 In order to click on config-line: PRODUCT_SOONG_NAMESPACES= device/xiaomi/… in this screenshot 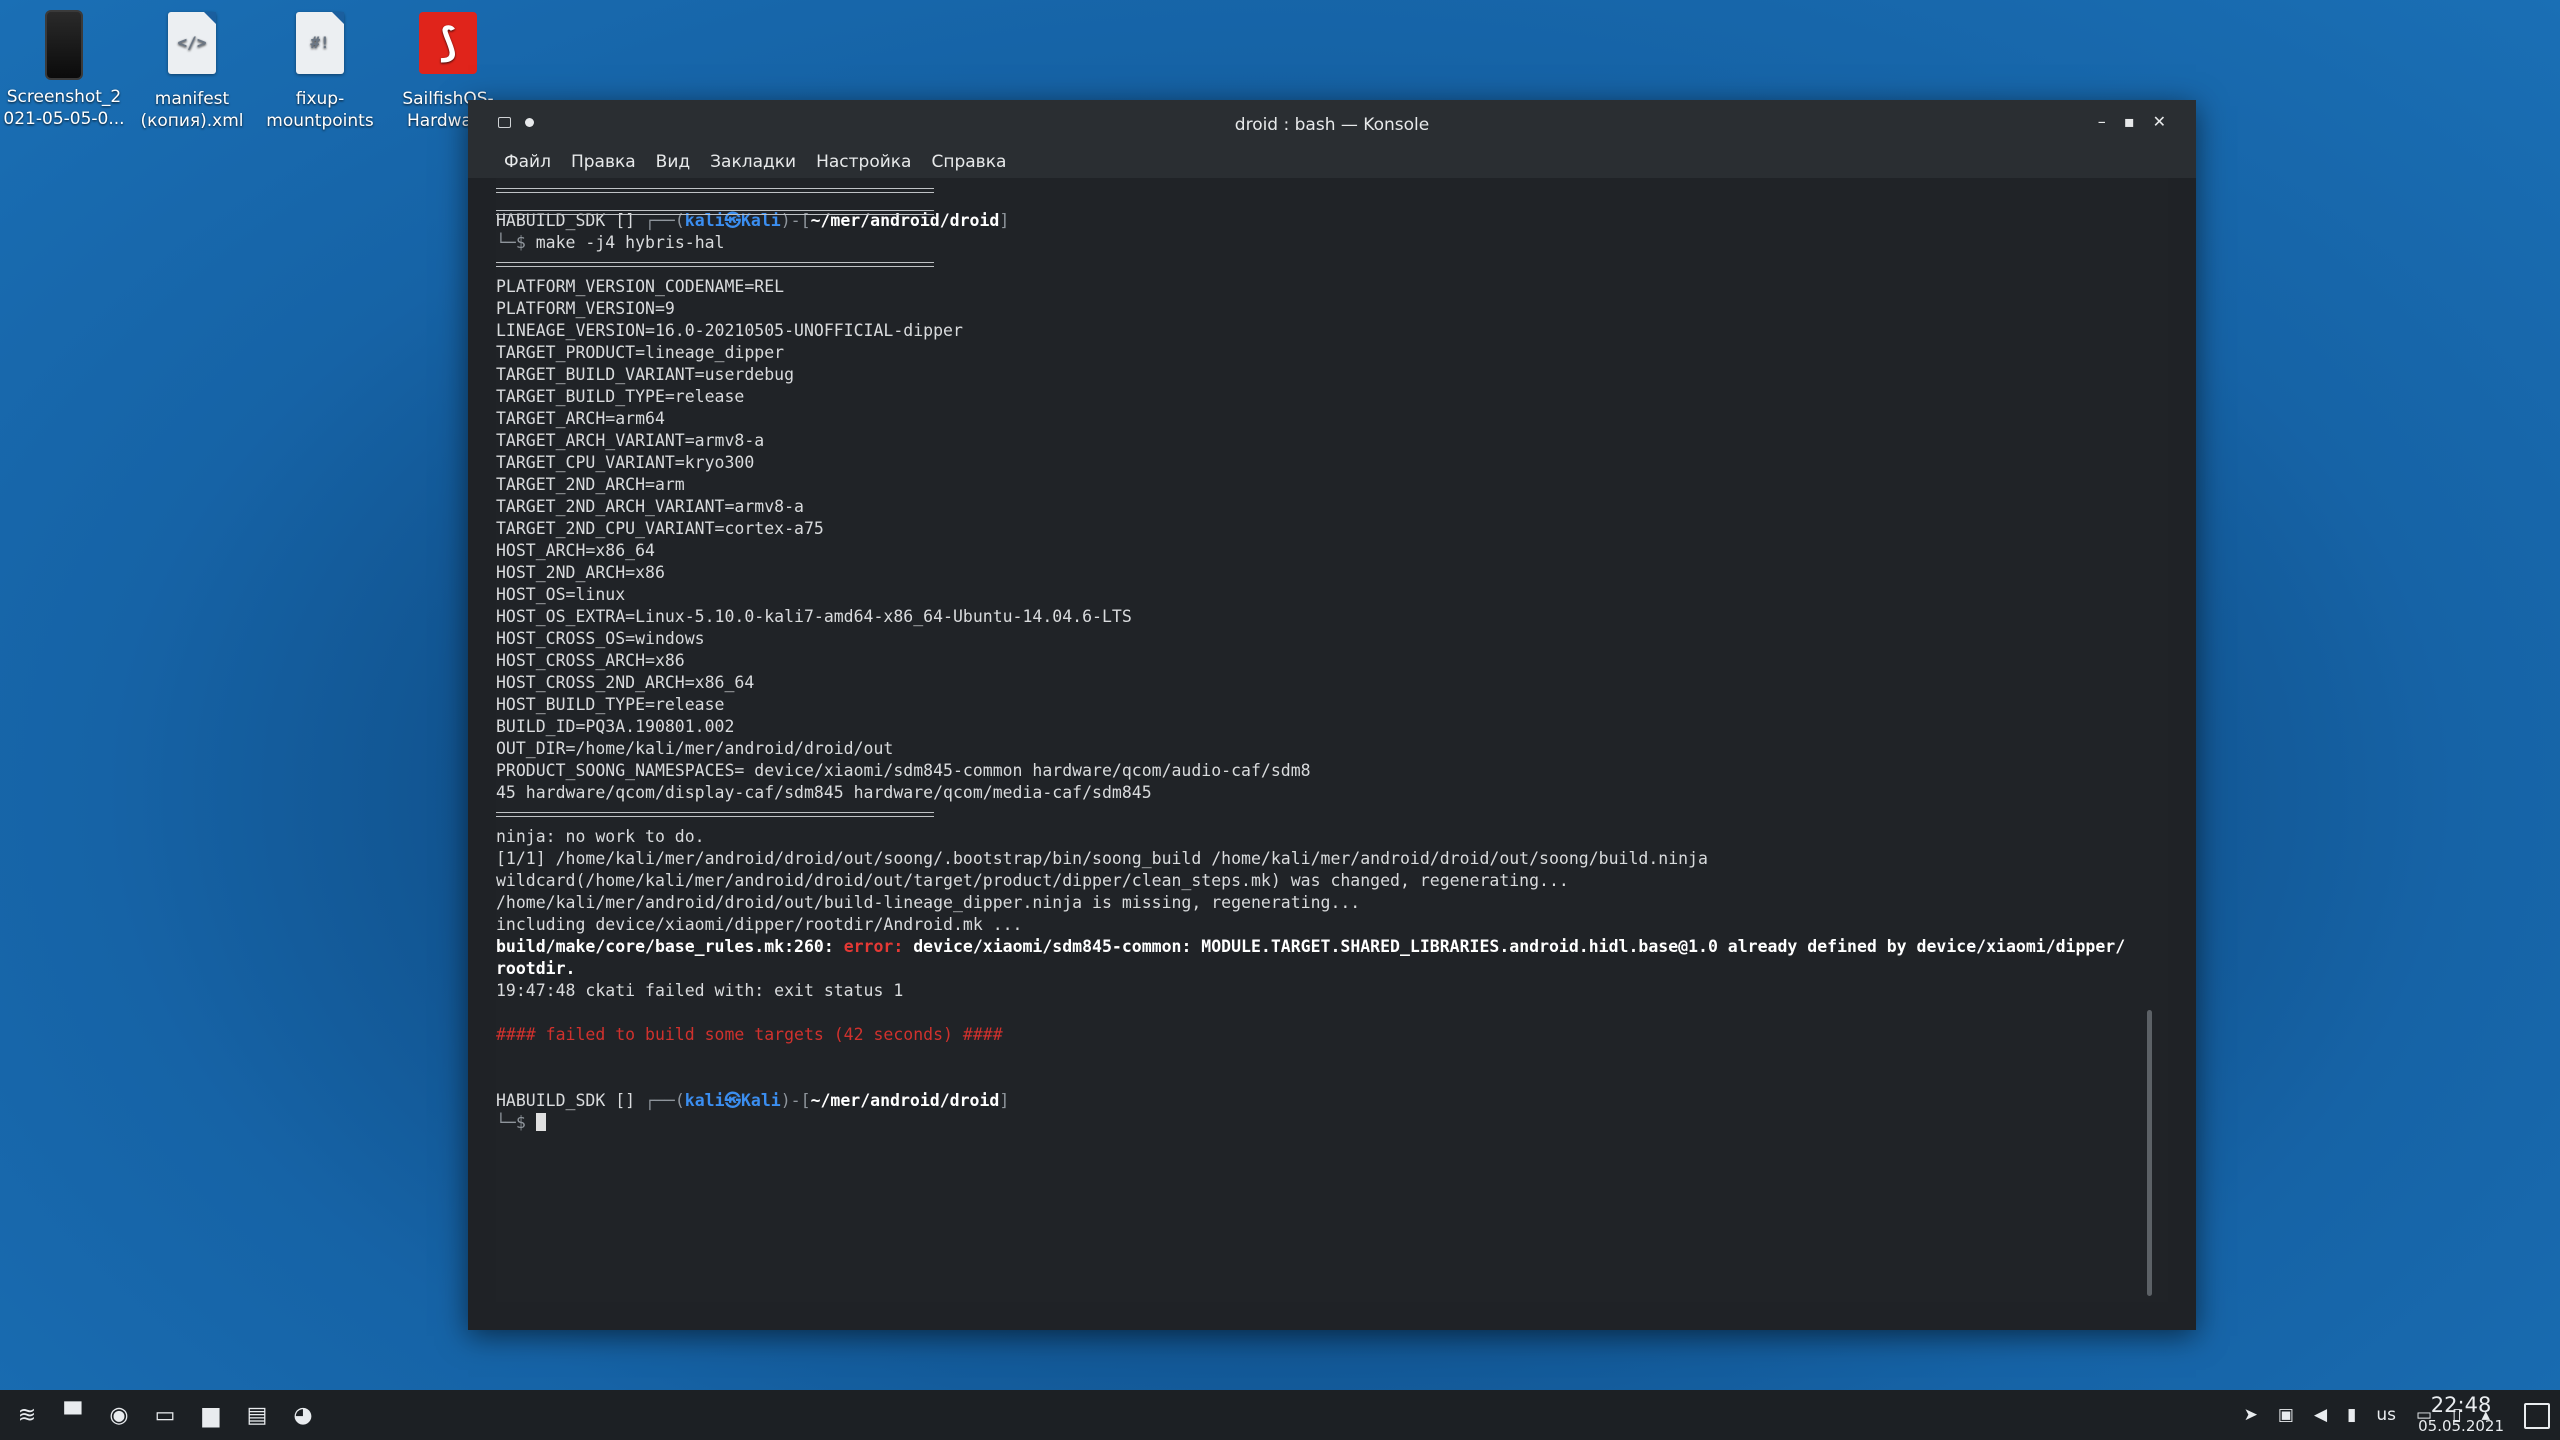, I will do `click(903, 770)`.